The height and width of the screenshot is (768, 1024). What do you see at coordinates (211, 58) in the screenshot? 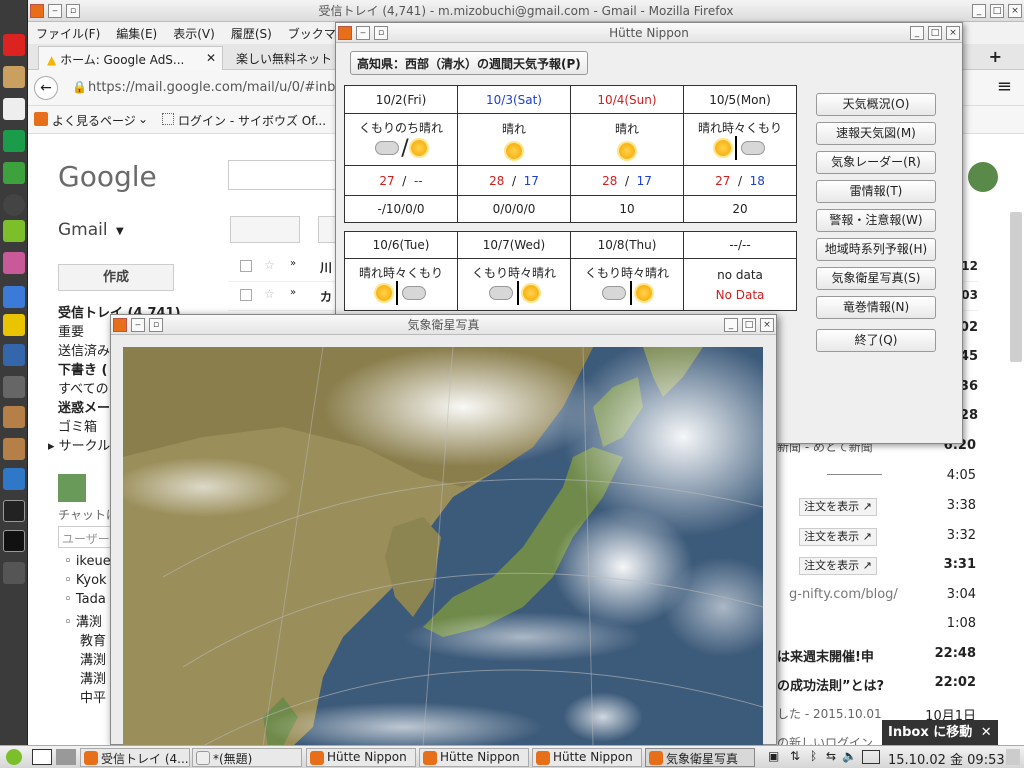
I see `close-tab-icon: ✕` at bounding box center [211, 58].